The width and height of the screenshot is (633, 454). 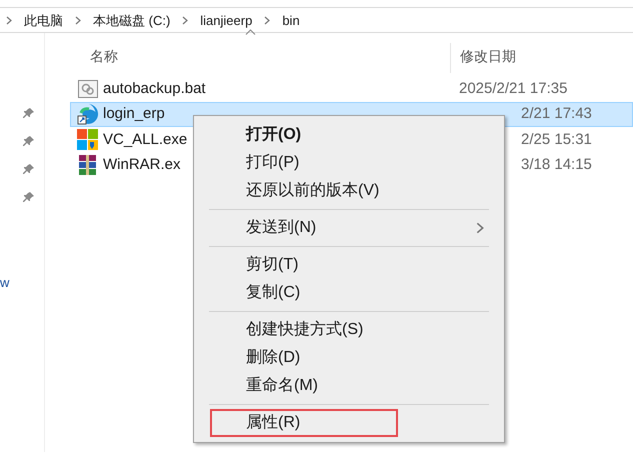 I want to click on file-date: 2/21 17:43, so click(x=556, y=114).